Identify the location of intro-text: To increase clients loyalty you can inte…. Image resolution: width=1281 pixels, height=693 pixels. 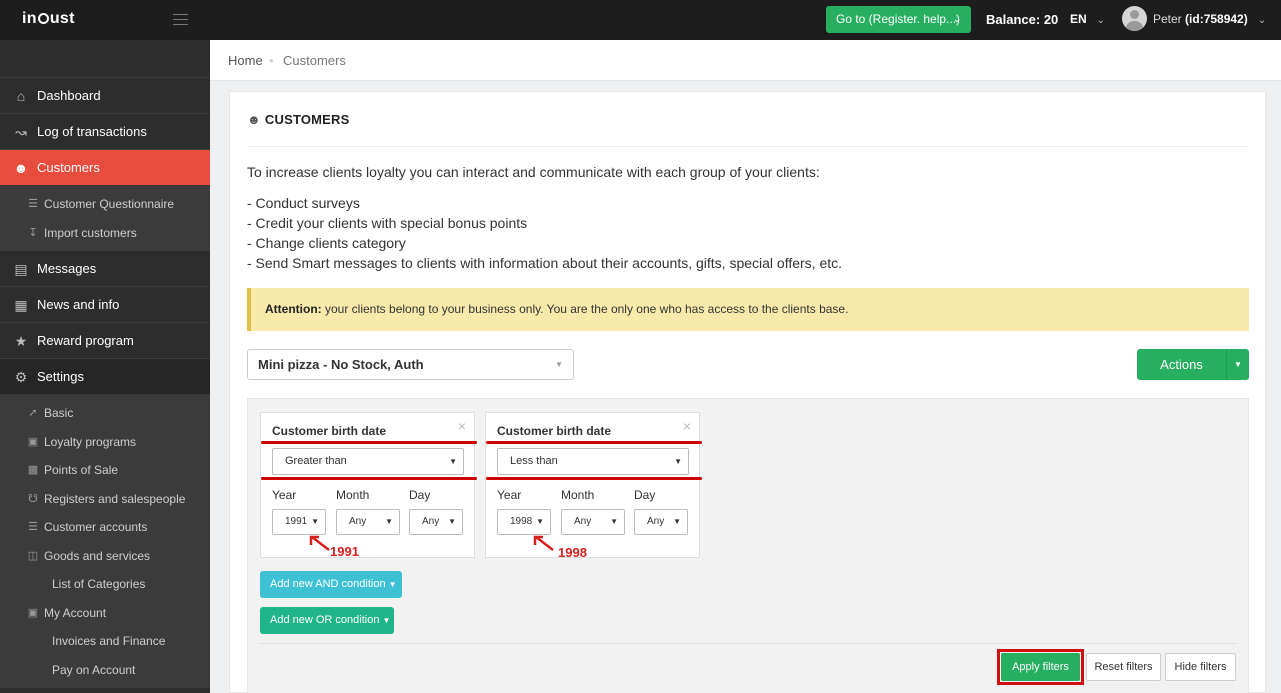
(533, 172).